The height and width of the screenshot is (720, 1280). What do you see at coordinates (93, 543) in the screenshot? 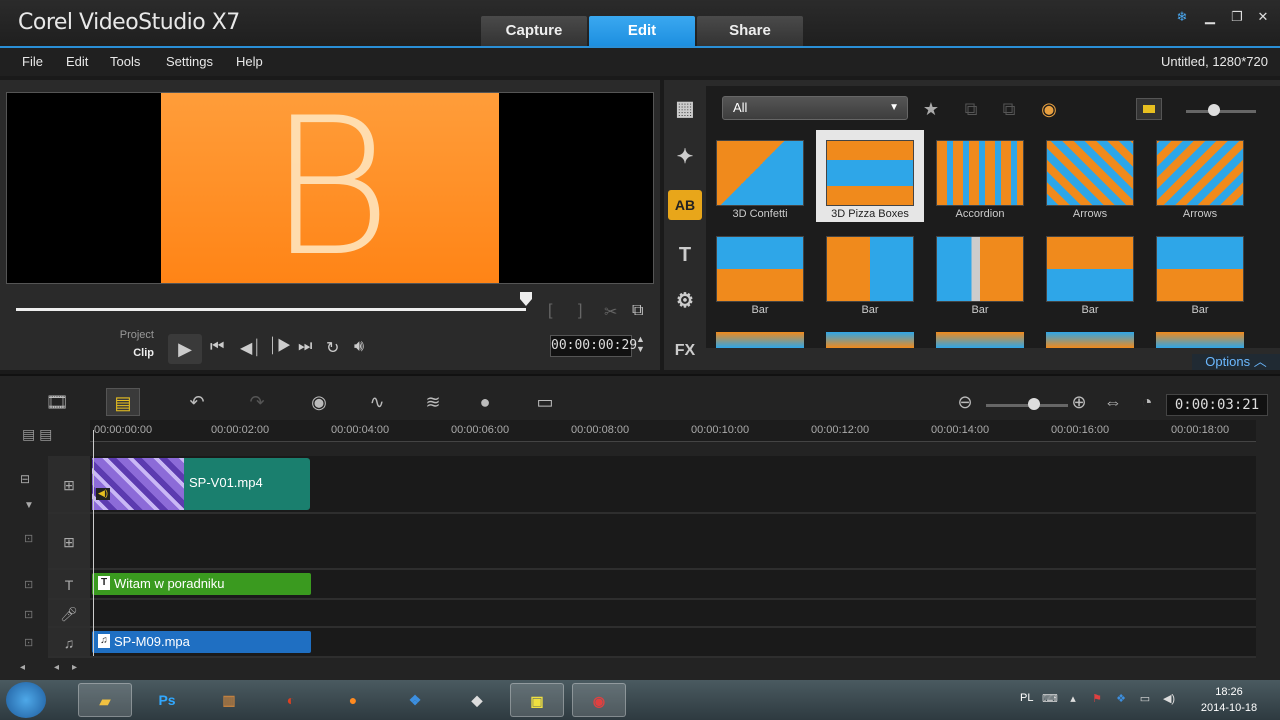
I see `playhead` at bounding box center [93, 543].